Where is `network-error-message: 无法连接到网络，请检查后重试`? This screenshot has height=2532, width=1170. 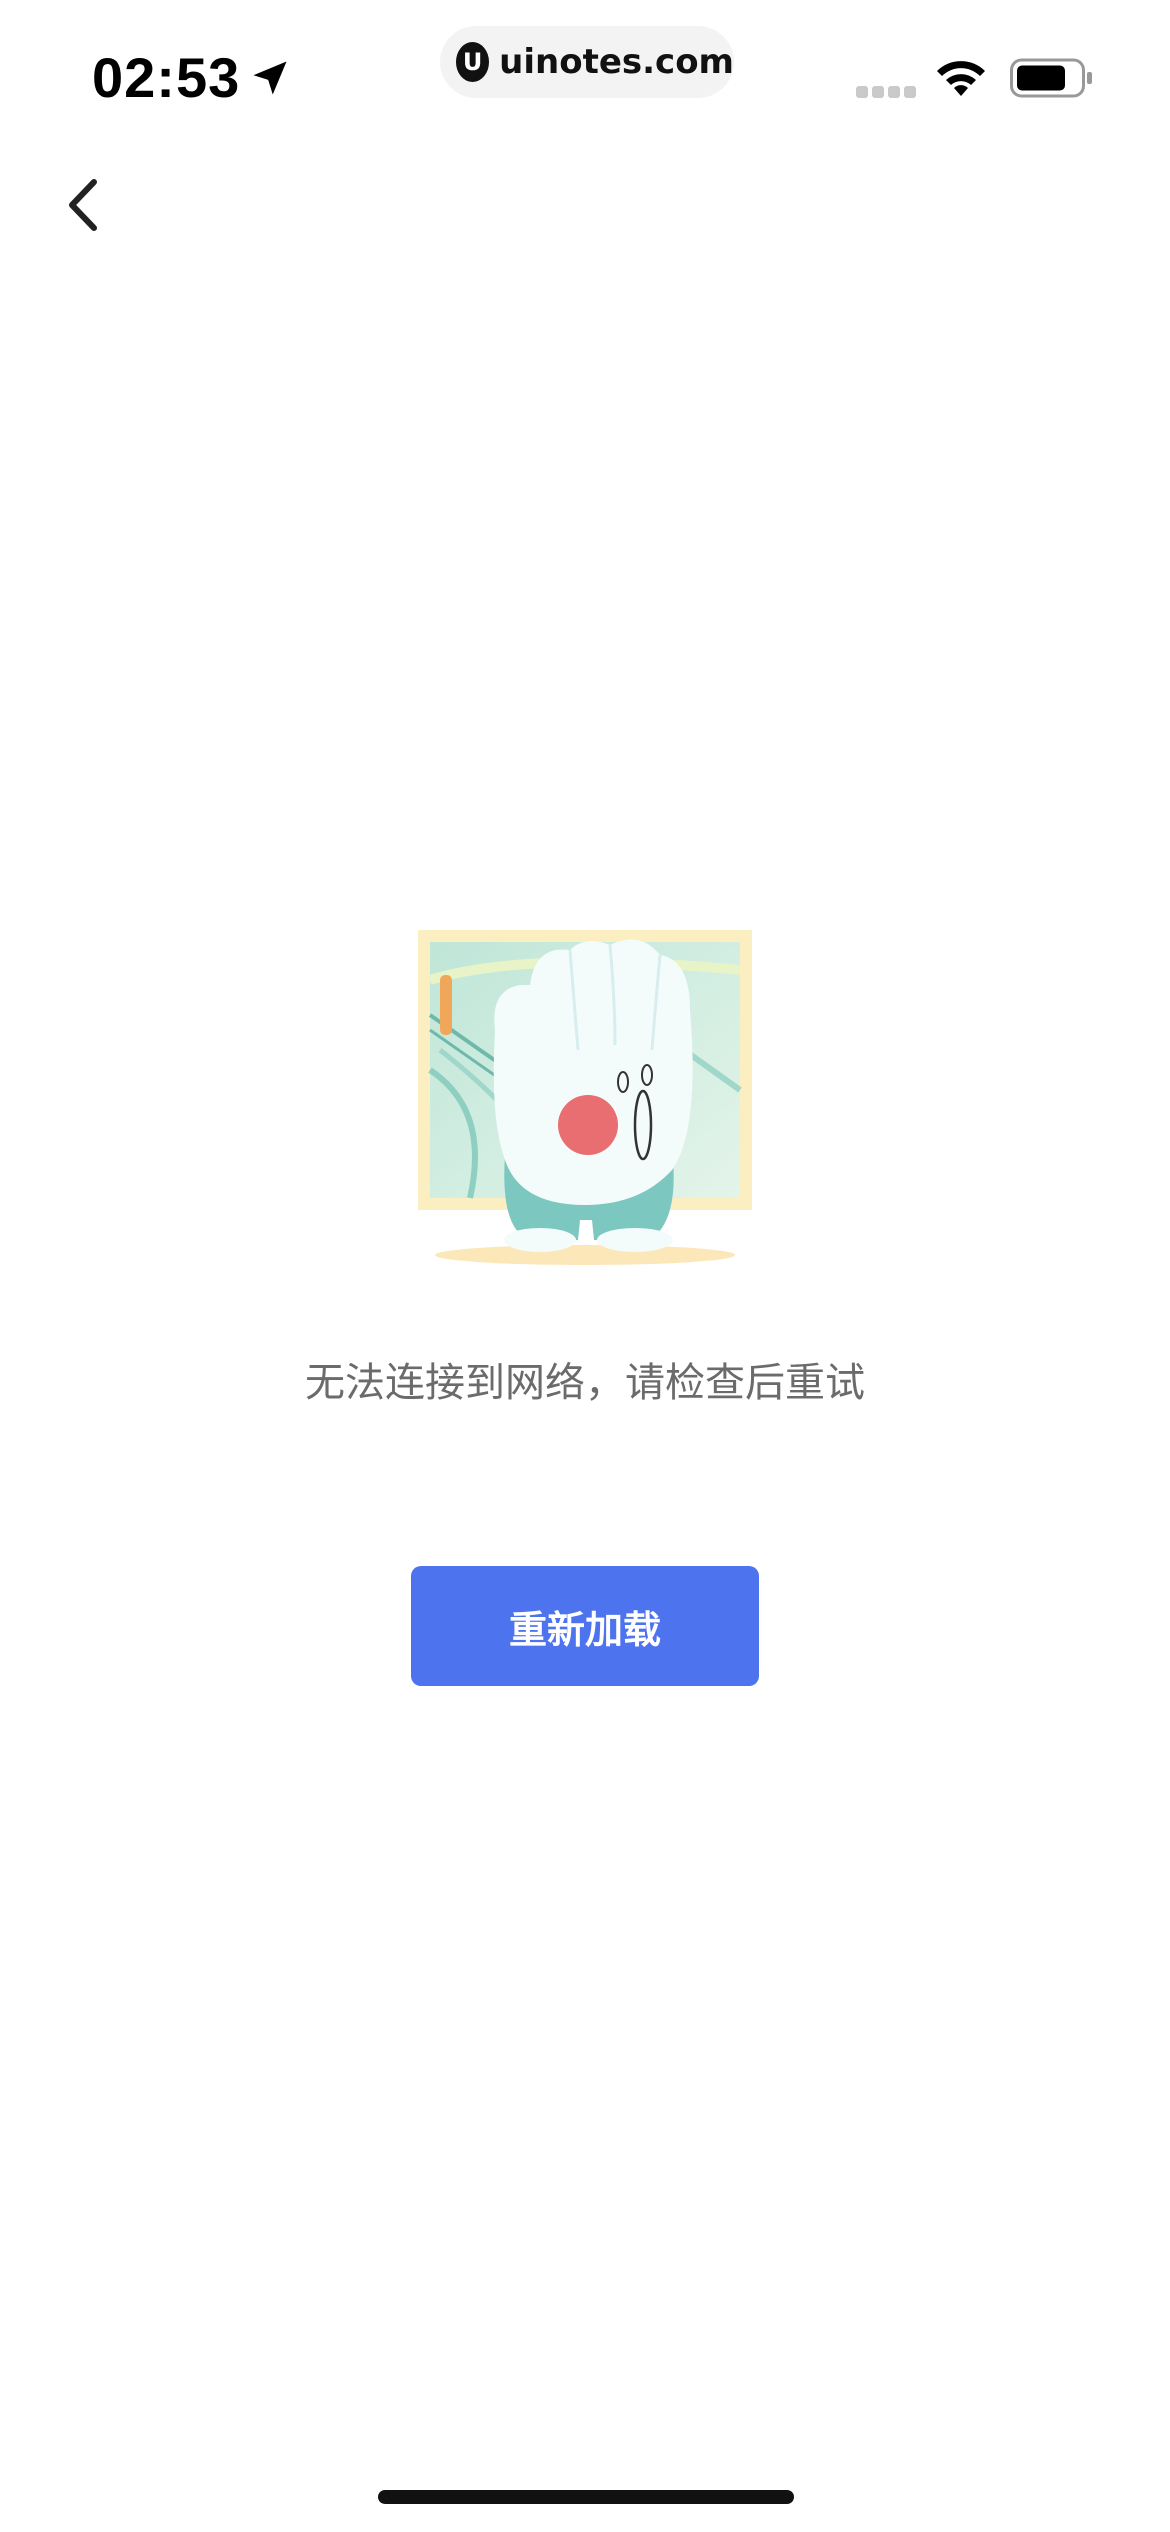 network-error-message: 无法连接到网络，请检查后重试 is located at coordinates (585, 1383).